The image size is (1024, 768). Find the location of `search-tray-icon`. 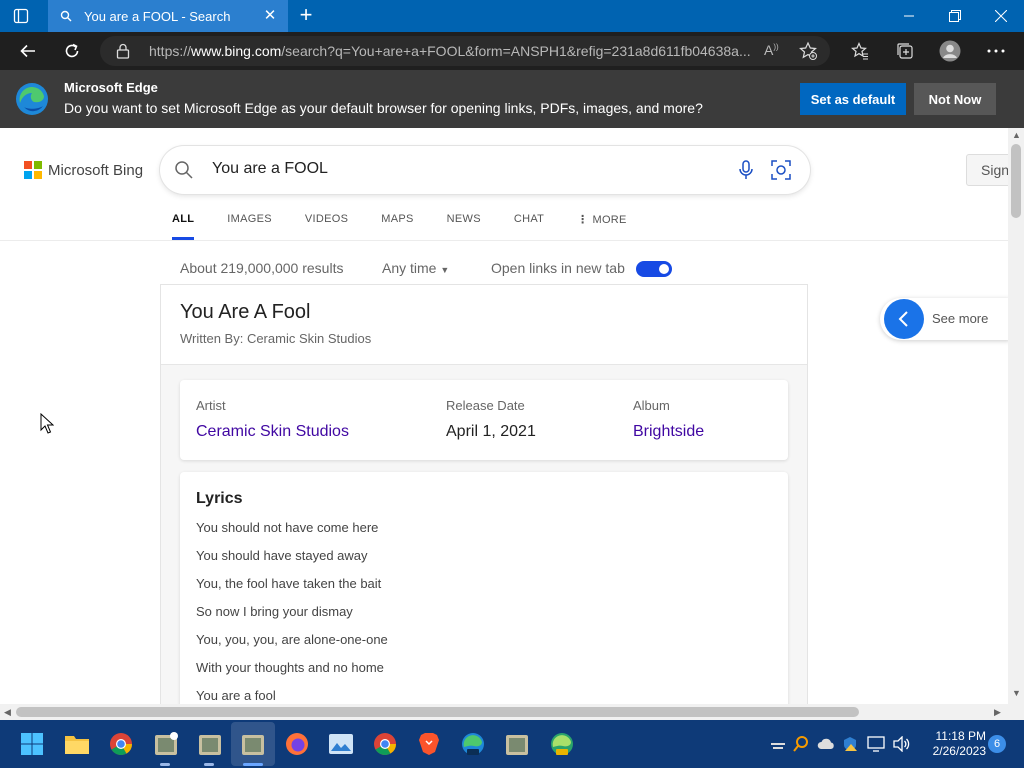

search-tray-icon is located at coordinates (801, 744).